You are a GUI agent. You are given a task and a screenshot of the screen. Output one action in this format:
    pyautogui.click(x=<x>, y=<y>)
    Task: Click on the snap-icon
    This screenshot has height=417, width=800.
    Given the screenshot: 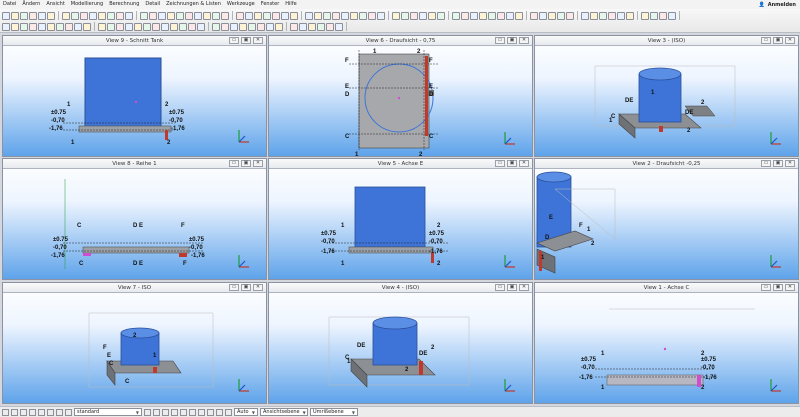 What is the action you would take?
    pyautogui.click(x=59, y=412)
    